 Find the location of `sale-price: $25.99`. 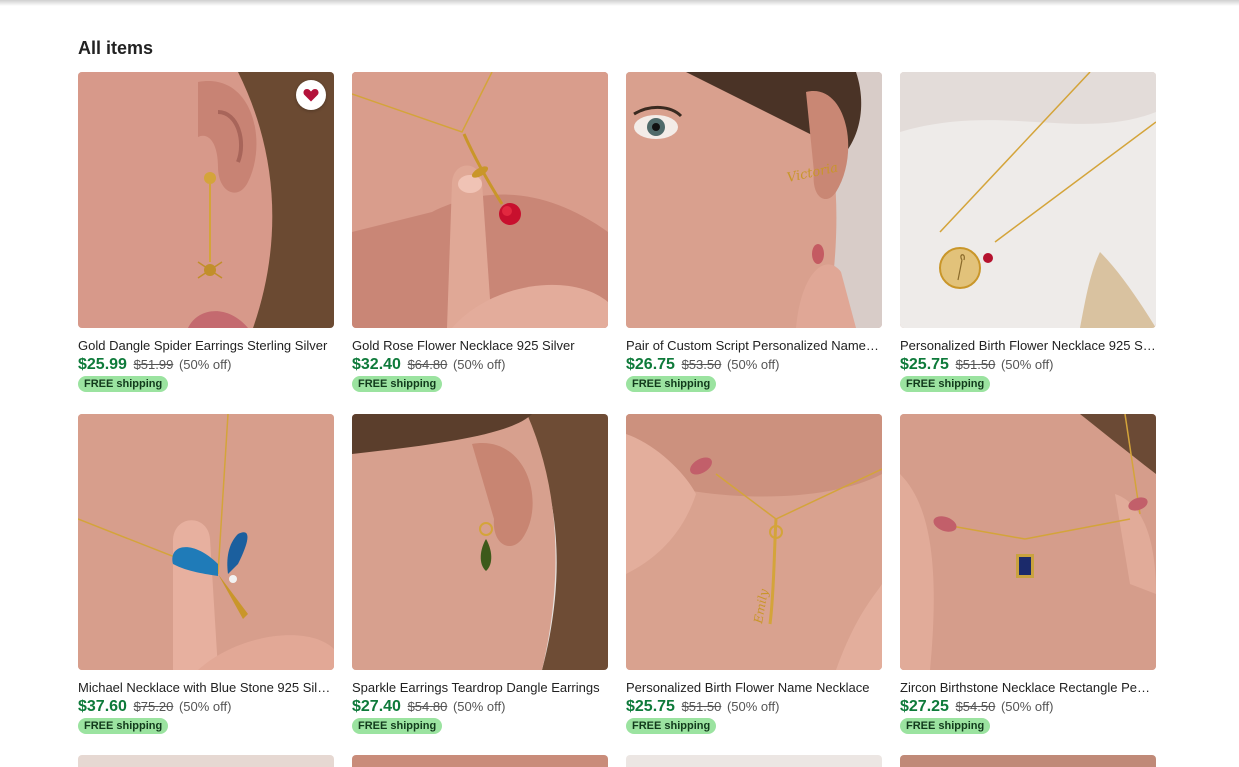

sale-price: $25.99 is located at coordinates (102, 364).